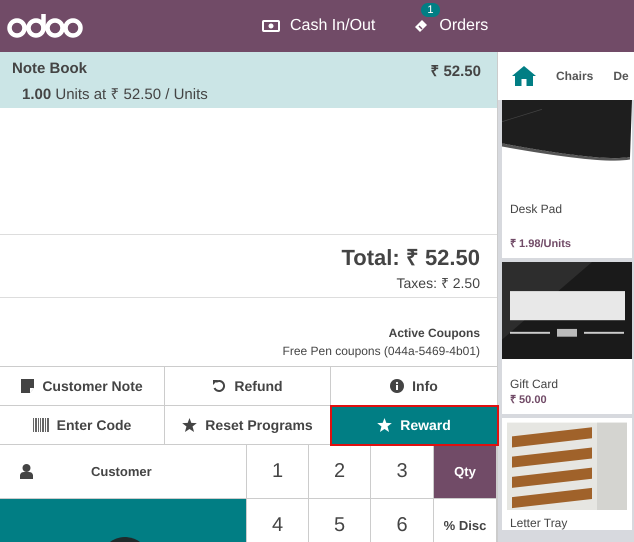 The width and height of the screenshot is (634, 542). Describe the element at coordinates (340, 472) in the screenshot. I see `numpad-key: 2` at that location.